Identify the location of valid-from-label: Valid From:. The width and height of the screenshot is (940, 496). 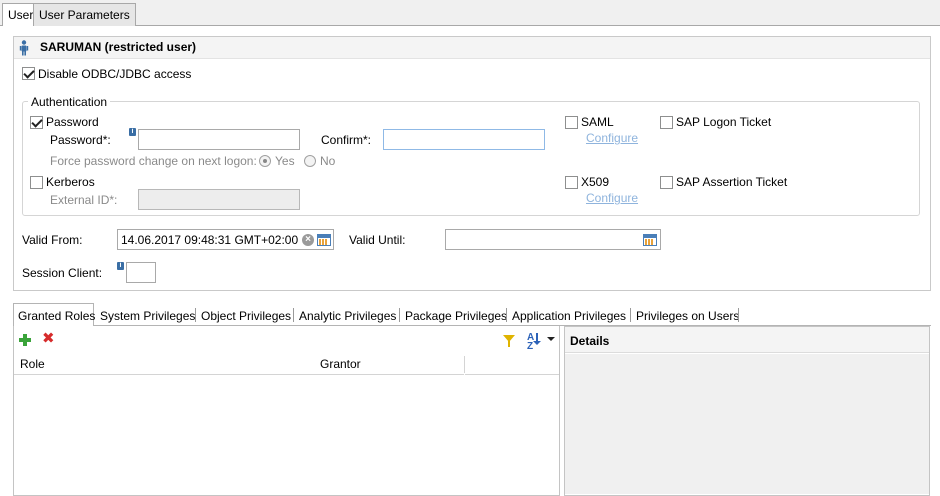
(52, 240).